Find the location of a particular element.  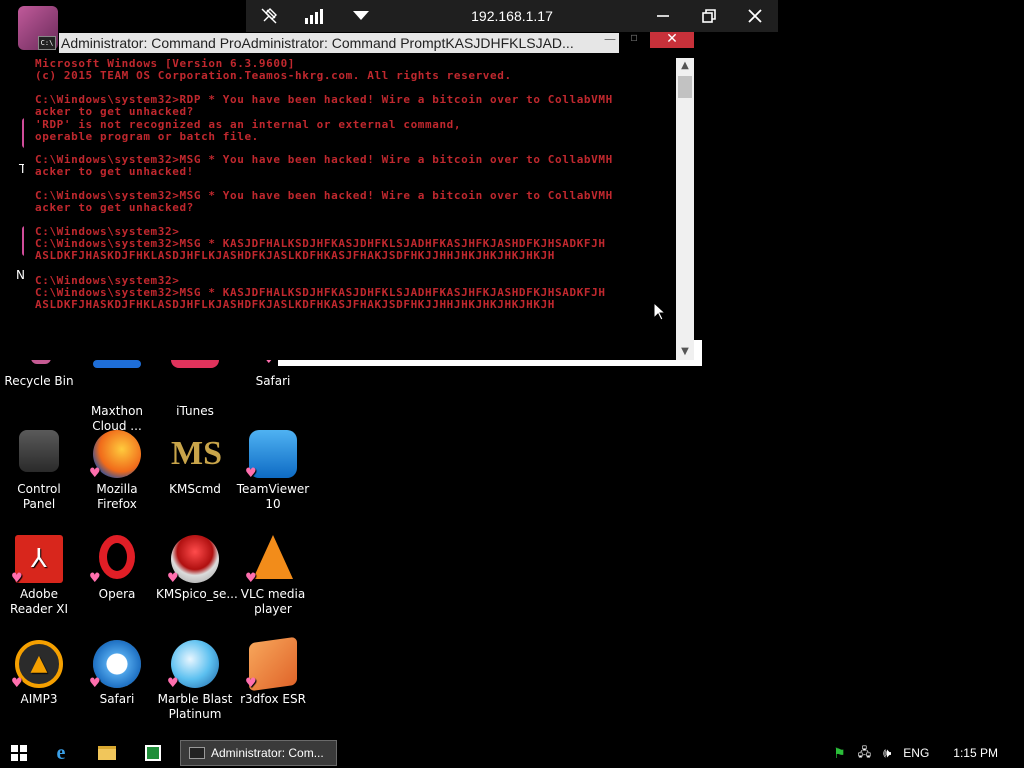

minimize-icon: — is located at coordinates (610, 39).